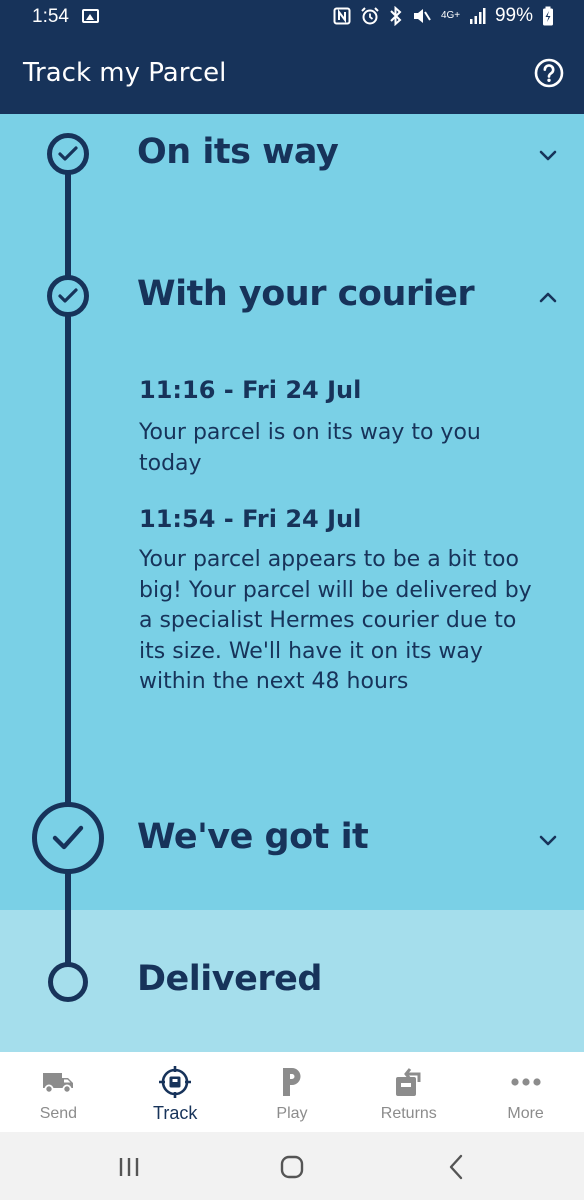 This screenshot has width=584, height=1200. I want to click on event-timestamp: 11:16 - Fri 24 Jul, so click(250, 390).